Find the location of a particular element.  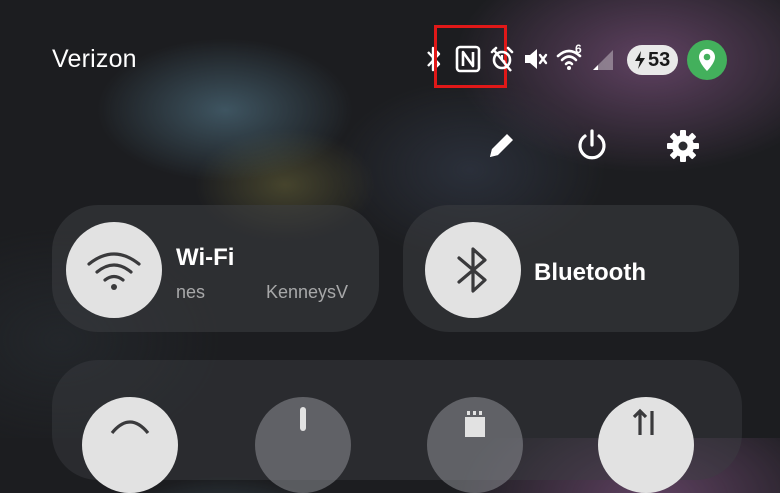

mute-icon is located at coordinates (535, 59).